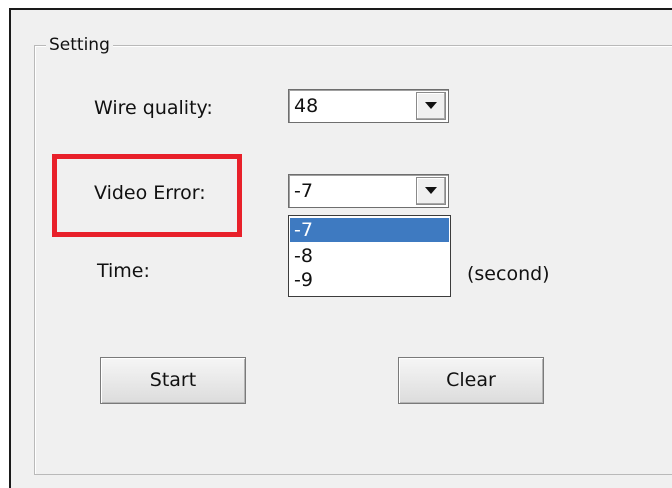 Image resolution: width=672 pixels, height=488 pixels. Describe the element at coordinates (306, 106) in the screenshot. I see `wire-quality-value: 48` at that location.